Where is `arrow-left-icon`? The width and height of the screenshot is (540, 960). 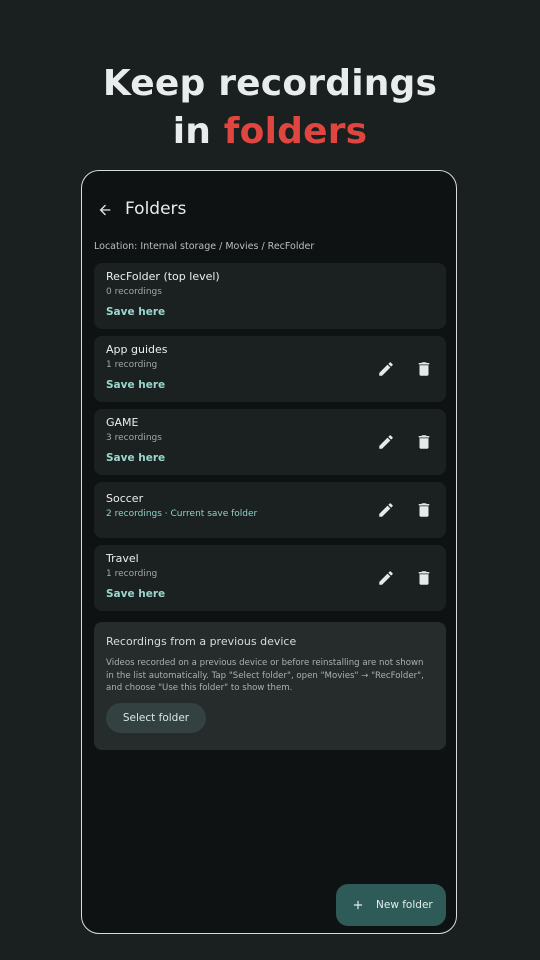
arrow-left-icon is located at coordinates (105, 210).